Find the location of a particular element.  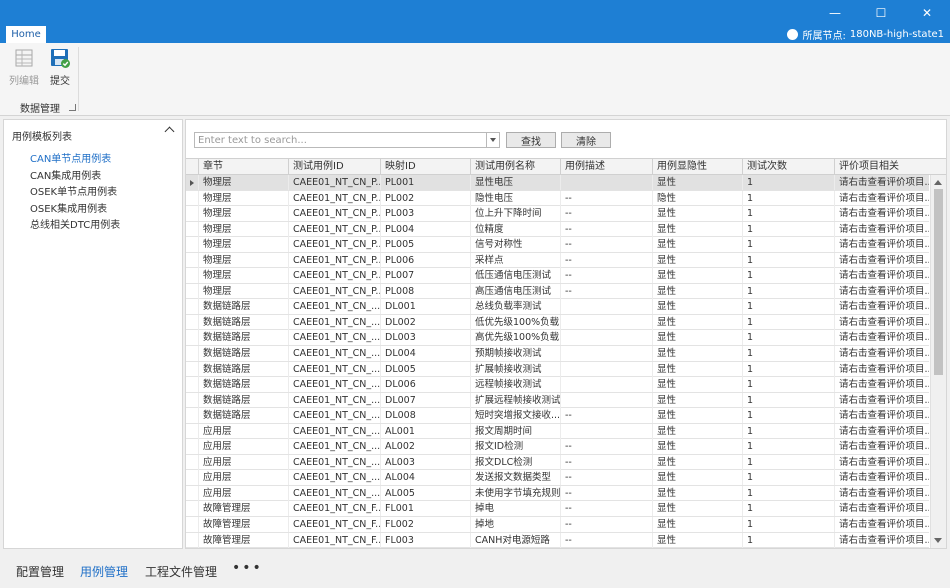

table-cell: DL008 is located at coordinates (425, 416).